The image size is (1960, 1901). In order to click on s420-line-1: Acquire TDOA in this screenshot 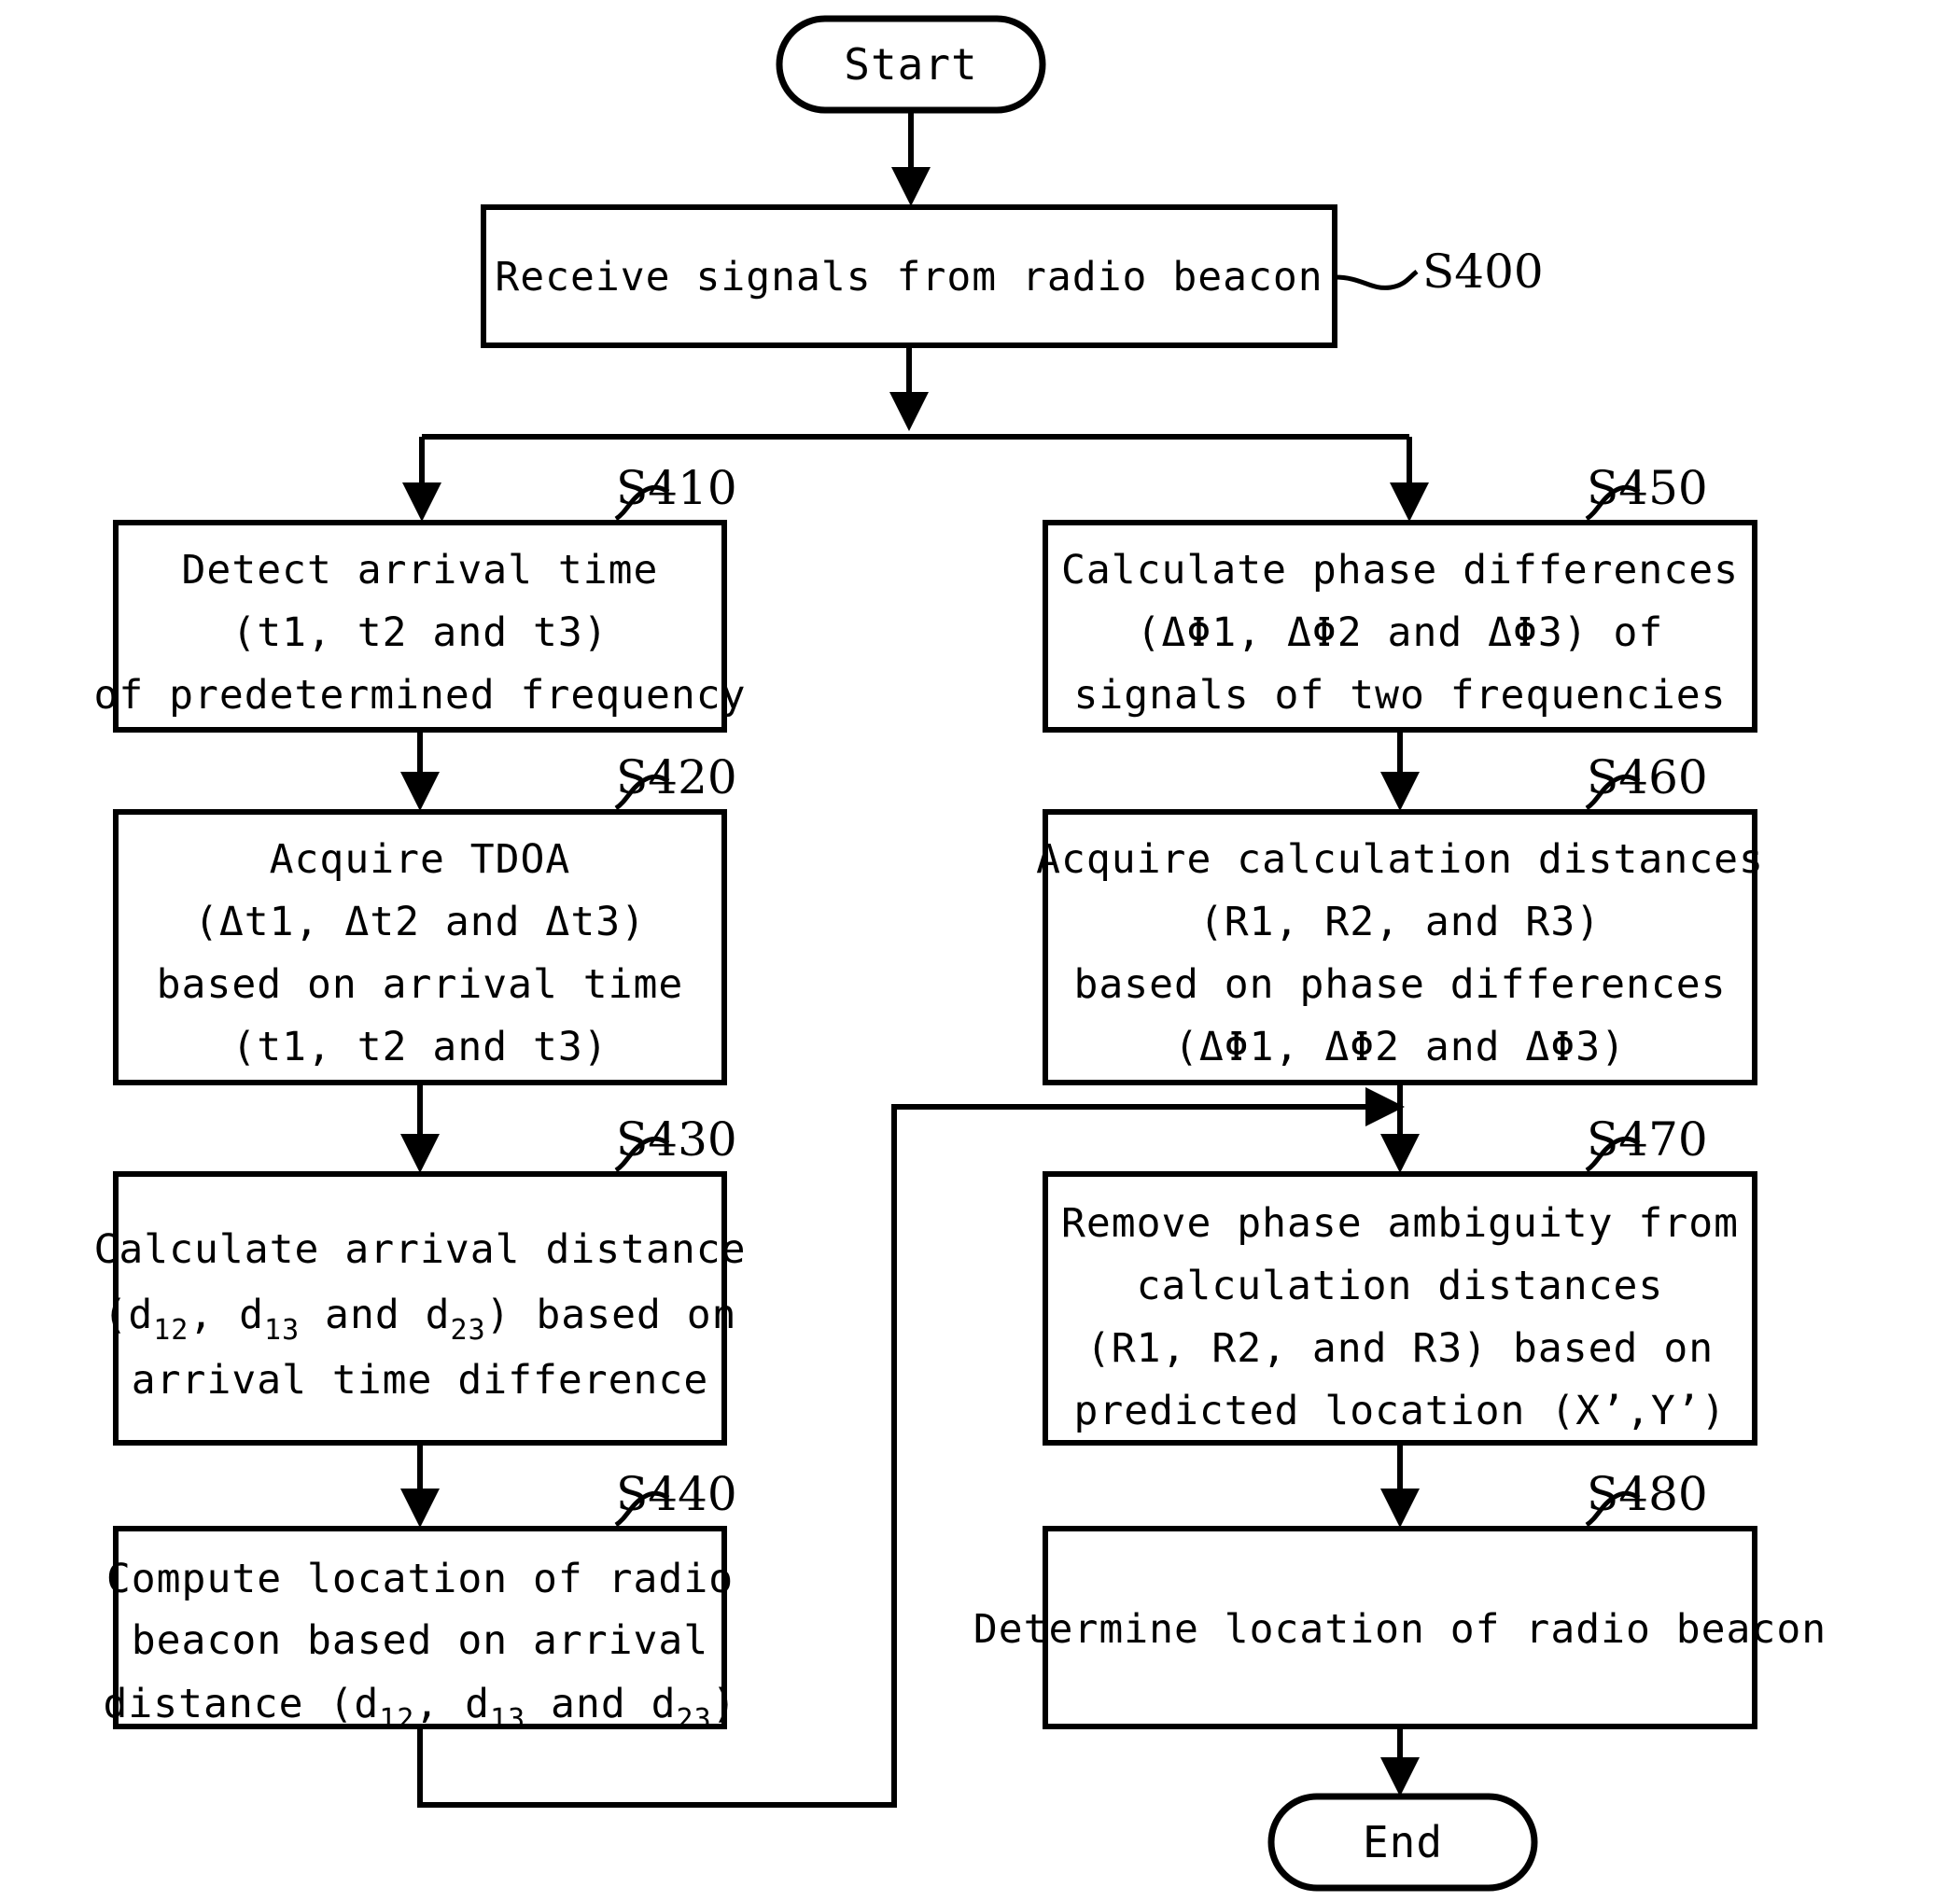, I will do `click(420, 859)`.